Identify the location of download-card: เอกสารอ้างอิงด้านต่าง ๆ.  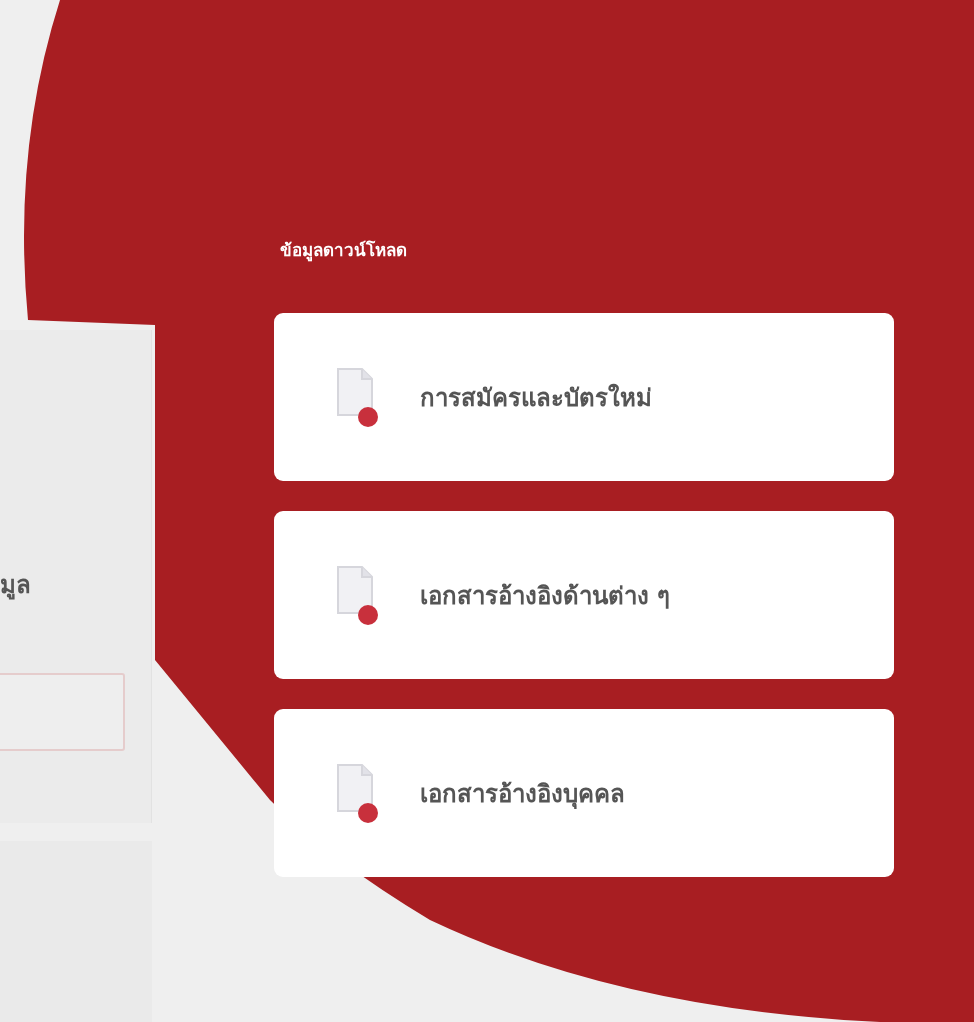
(584, 595).